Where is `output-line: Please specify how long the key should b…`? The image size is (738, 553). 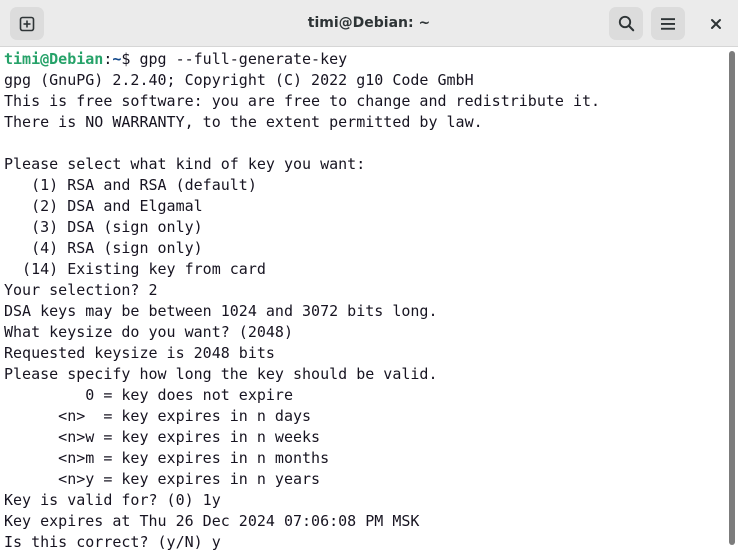
output-line: Please specify how long the key should b… is located at coordinates (221, 374).